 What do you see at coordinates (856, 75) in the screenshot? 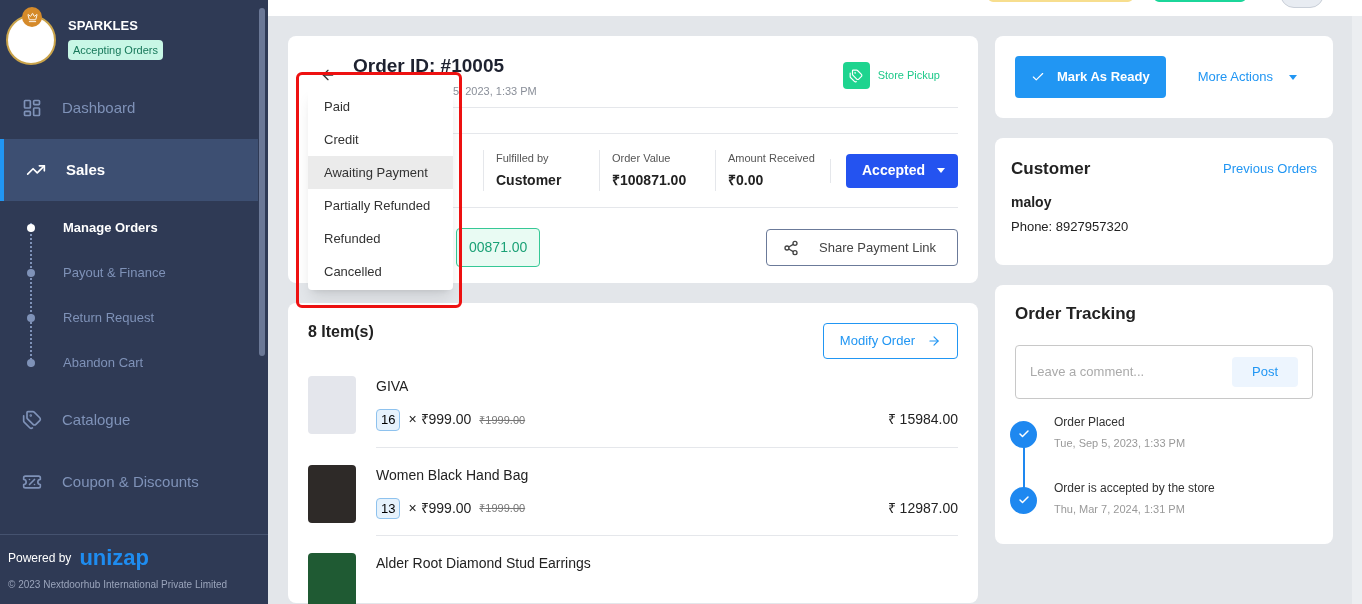
I see `store-icon` at bounding box center [856, 75].